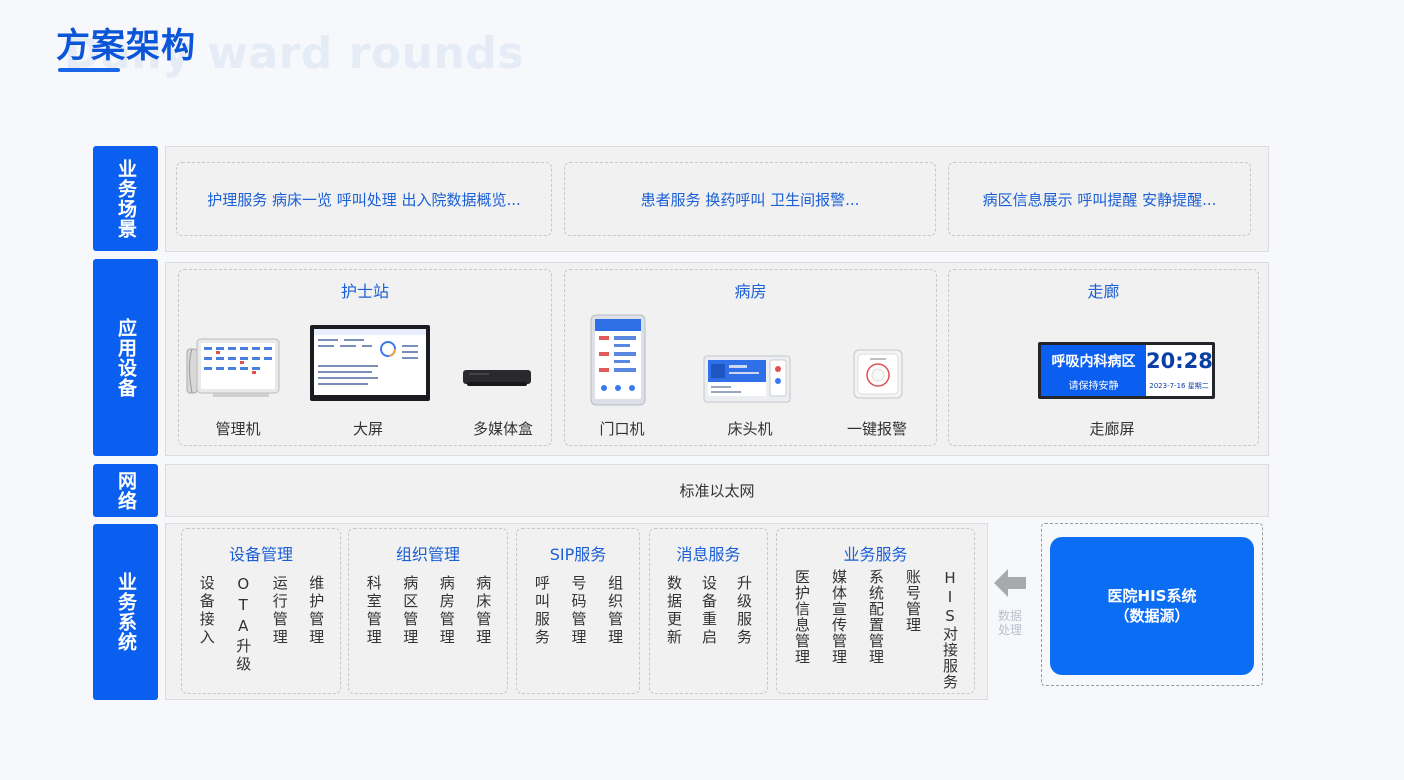 The image size is (1404, 780). I want to click on service-box-business: 业务服务 医护信息管理 媒体宣传管理 系统配置管理 账号管理 HIS对接服务, so click(875, 611).